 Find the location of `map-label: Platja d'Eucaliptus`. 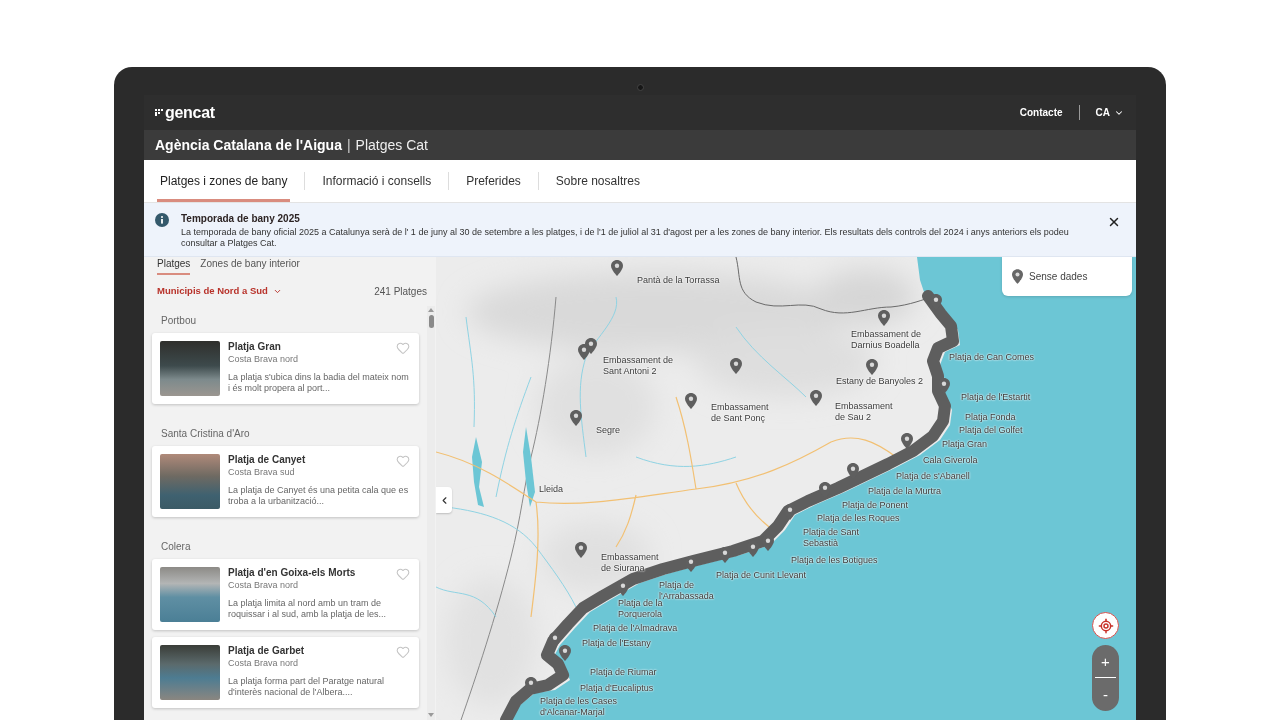

map-label: Platja d'Eucaliptus is located at coordinates (617, 688).